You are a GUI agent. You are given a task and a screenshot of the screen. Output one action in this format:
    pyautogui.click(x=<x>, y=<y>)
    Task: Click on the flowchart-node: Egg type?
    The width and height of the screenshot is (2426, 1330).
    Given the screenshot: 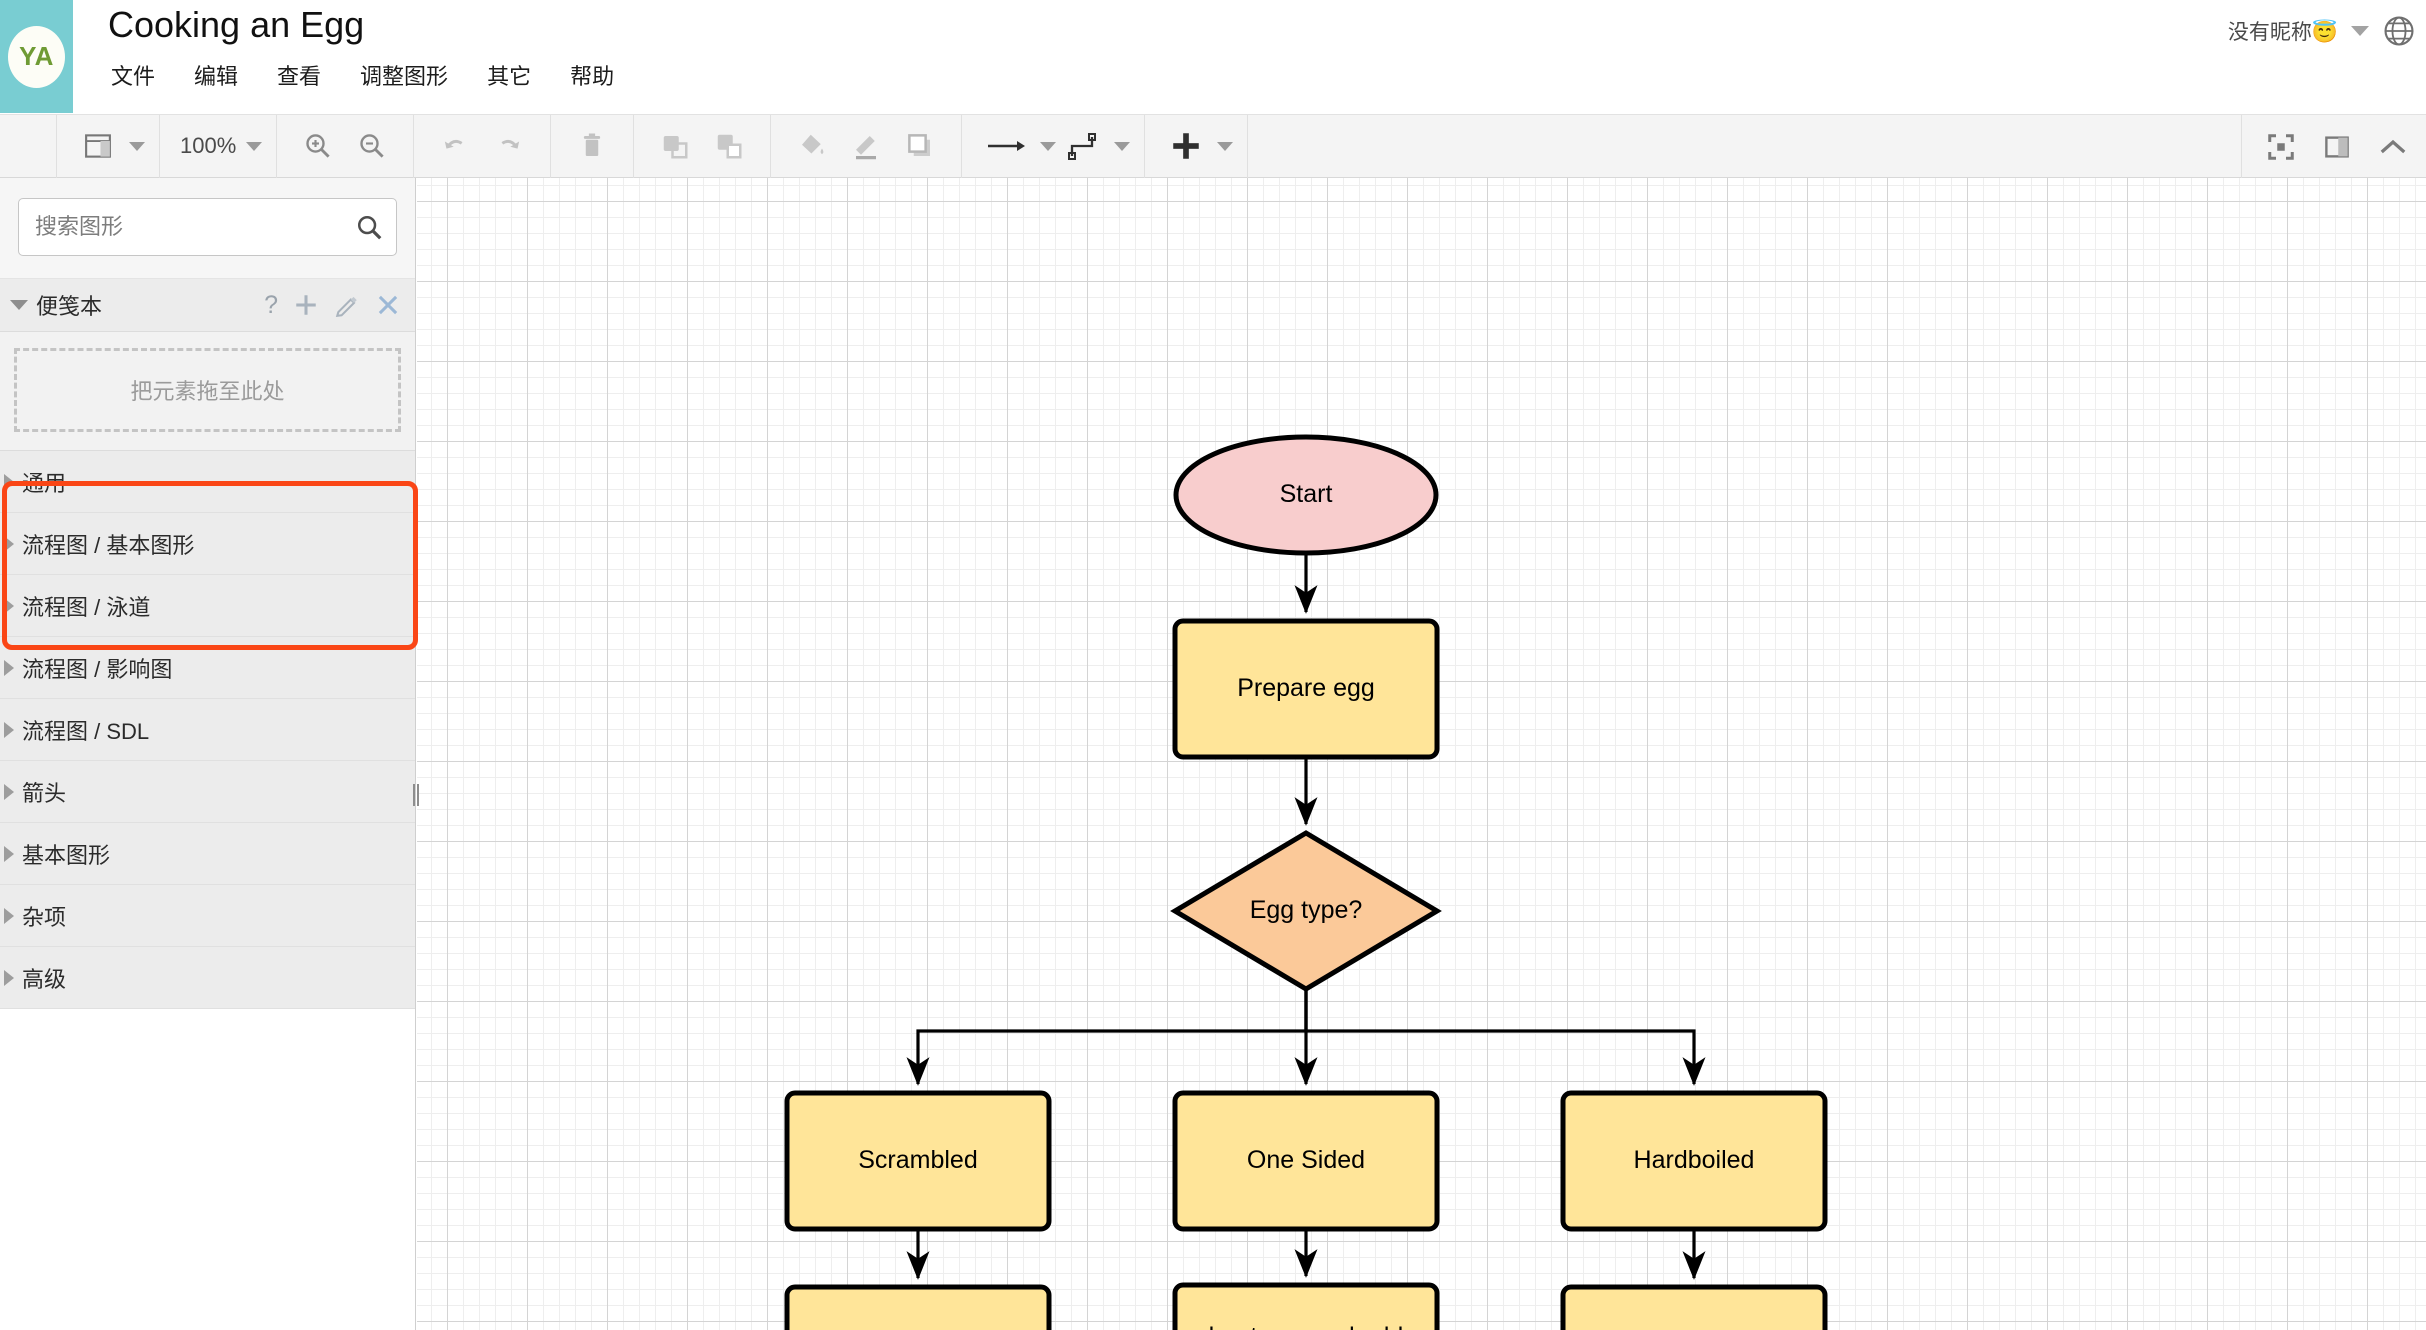 What is the action you would take?
    pyautogui.click(x=1306, y=911)
    